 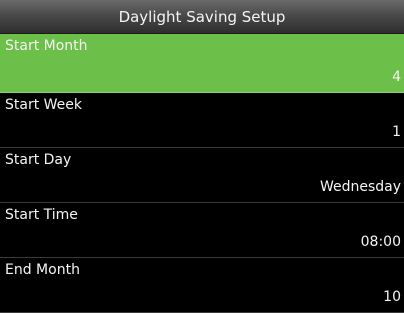 I want to click on setting-value: Wednesday, so click(x=360, y=187).